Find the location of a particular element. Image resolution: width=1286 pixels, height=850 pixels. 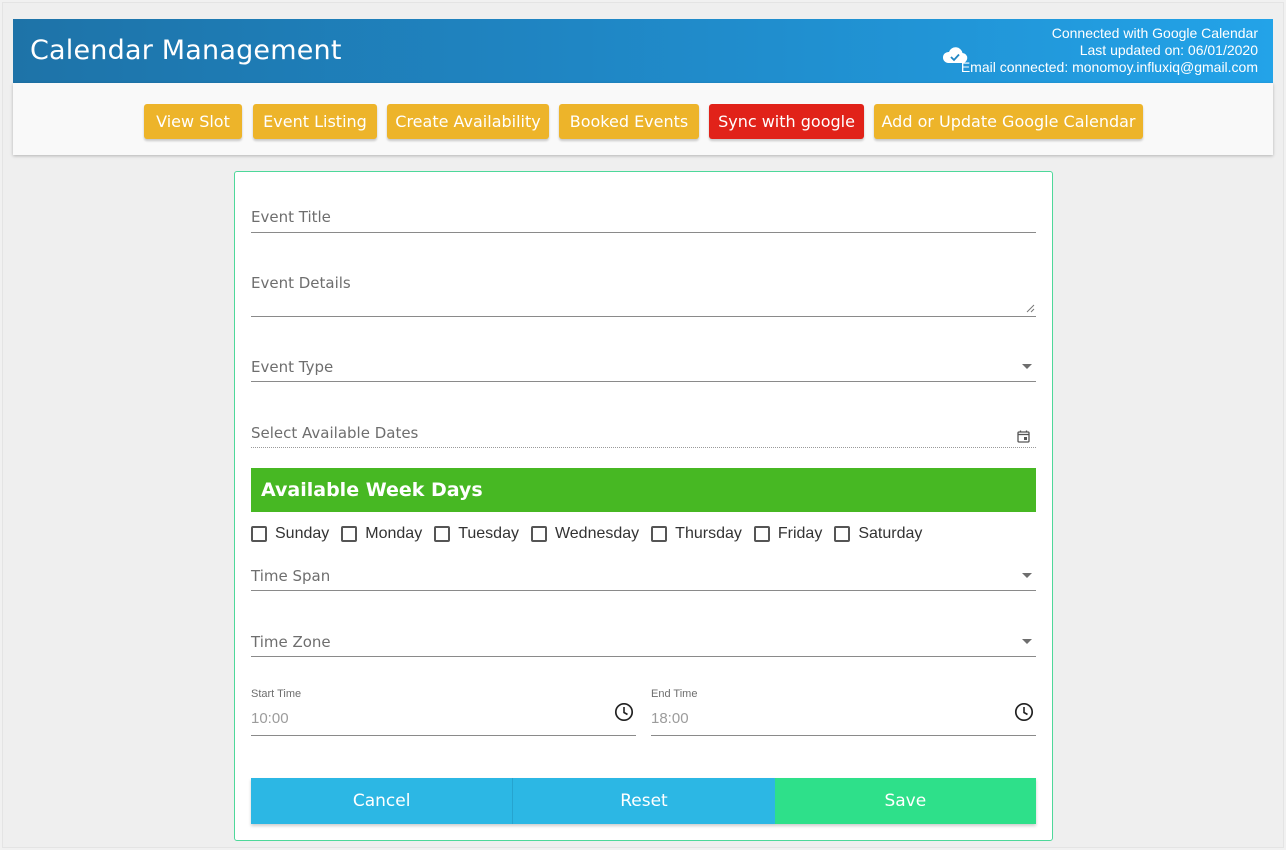

event-type-select: Event Type is located at coordinates (643, 362).